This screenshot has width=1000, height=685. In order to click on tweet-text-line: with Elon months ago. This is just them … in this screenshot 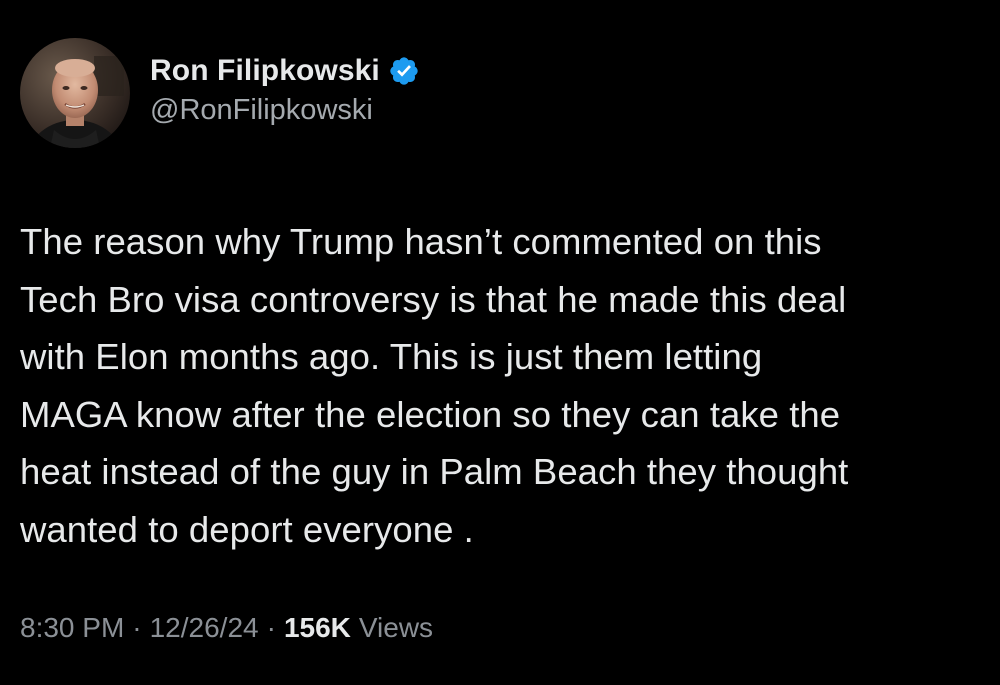, I will do `click(391, 356)`.